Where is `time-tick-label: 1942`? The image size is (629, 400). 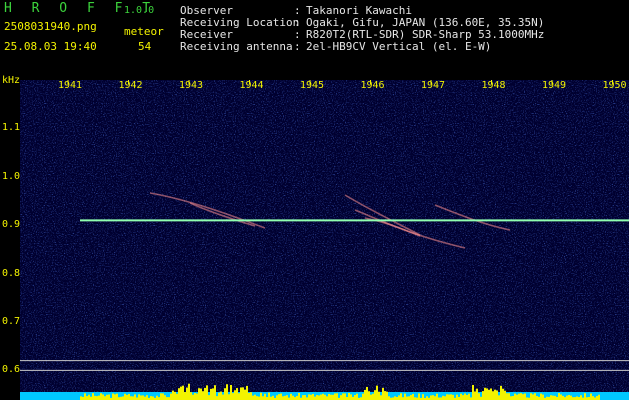 time-tick-label: 1942 is located at coordinates (130, 85).